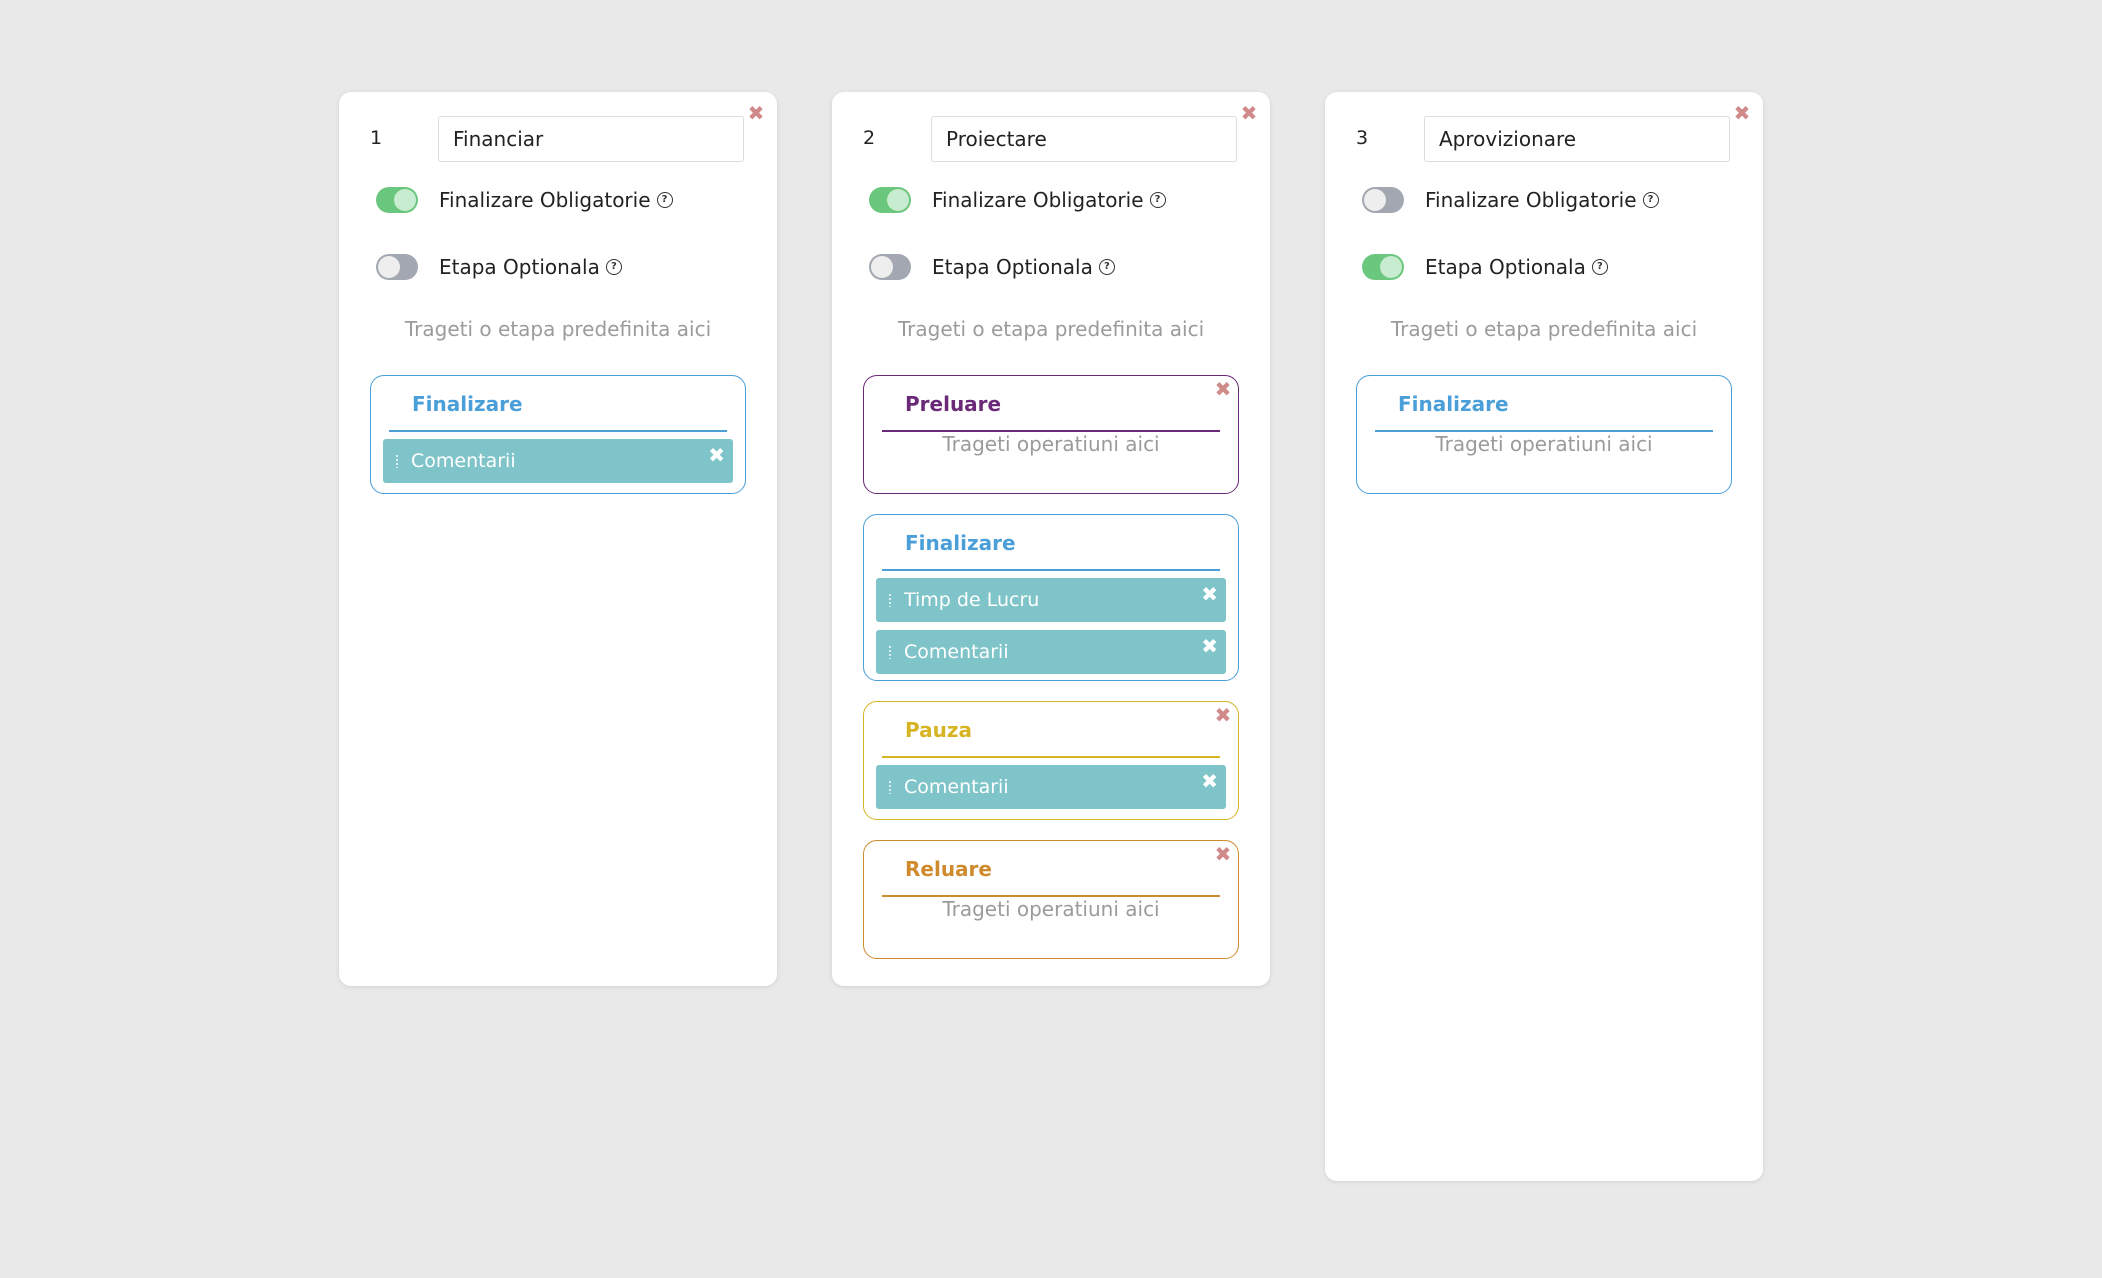  I want to click on stage-block-pauza: ✖ Pauza Comentarii ✖, so click(1051, 760).